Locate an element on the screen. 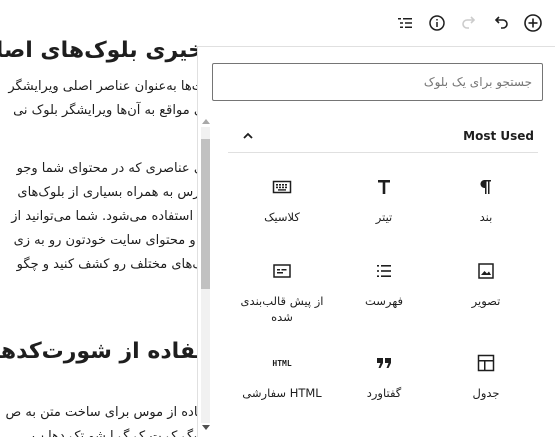  block-list: فهرست is located at coordinates (384, 291).